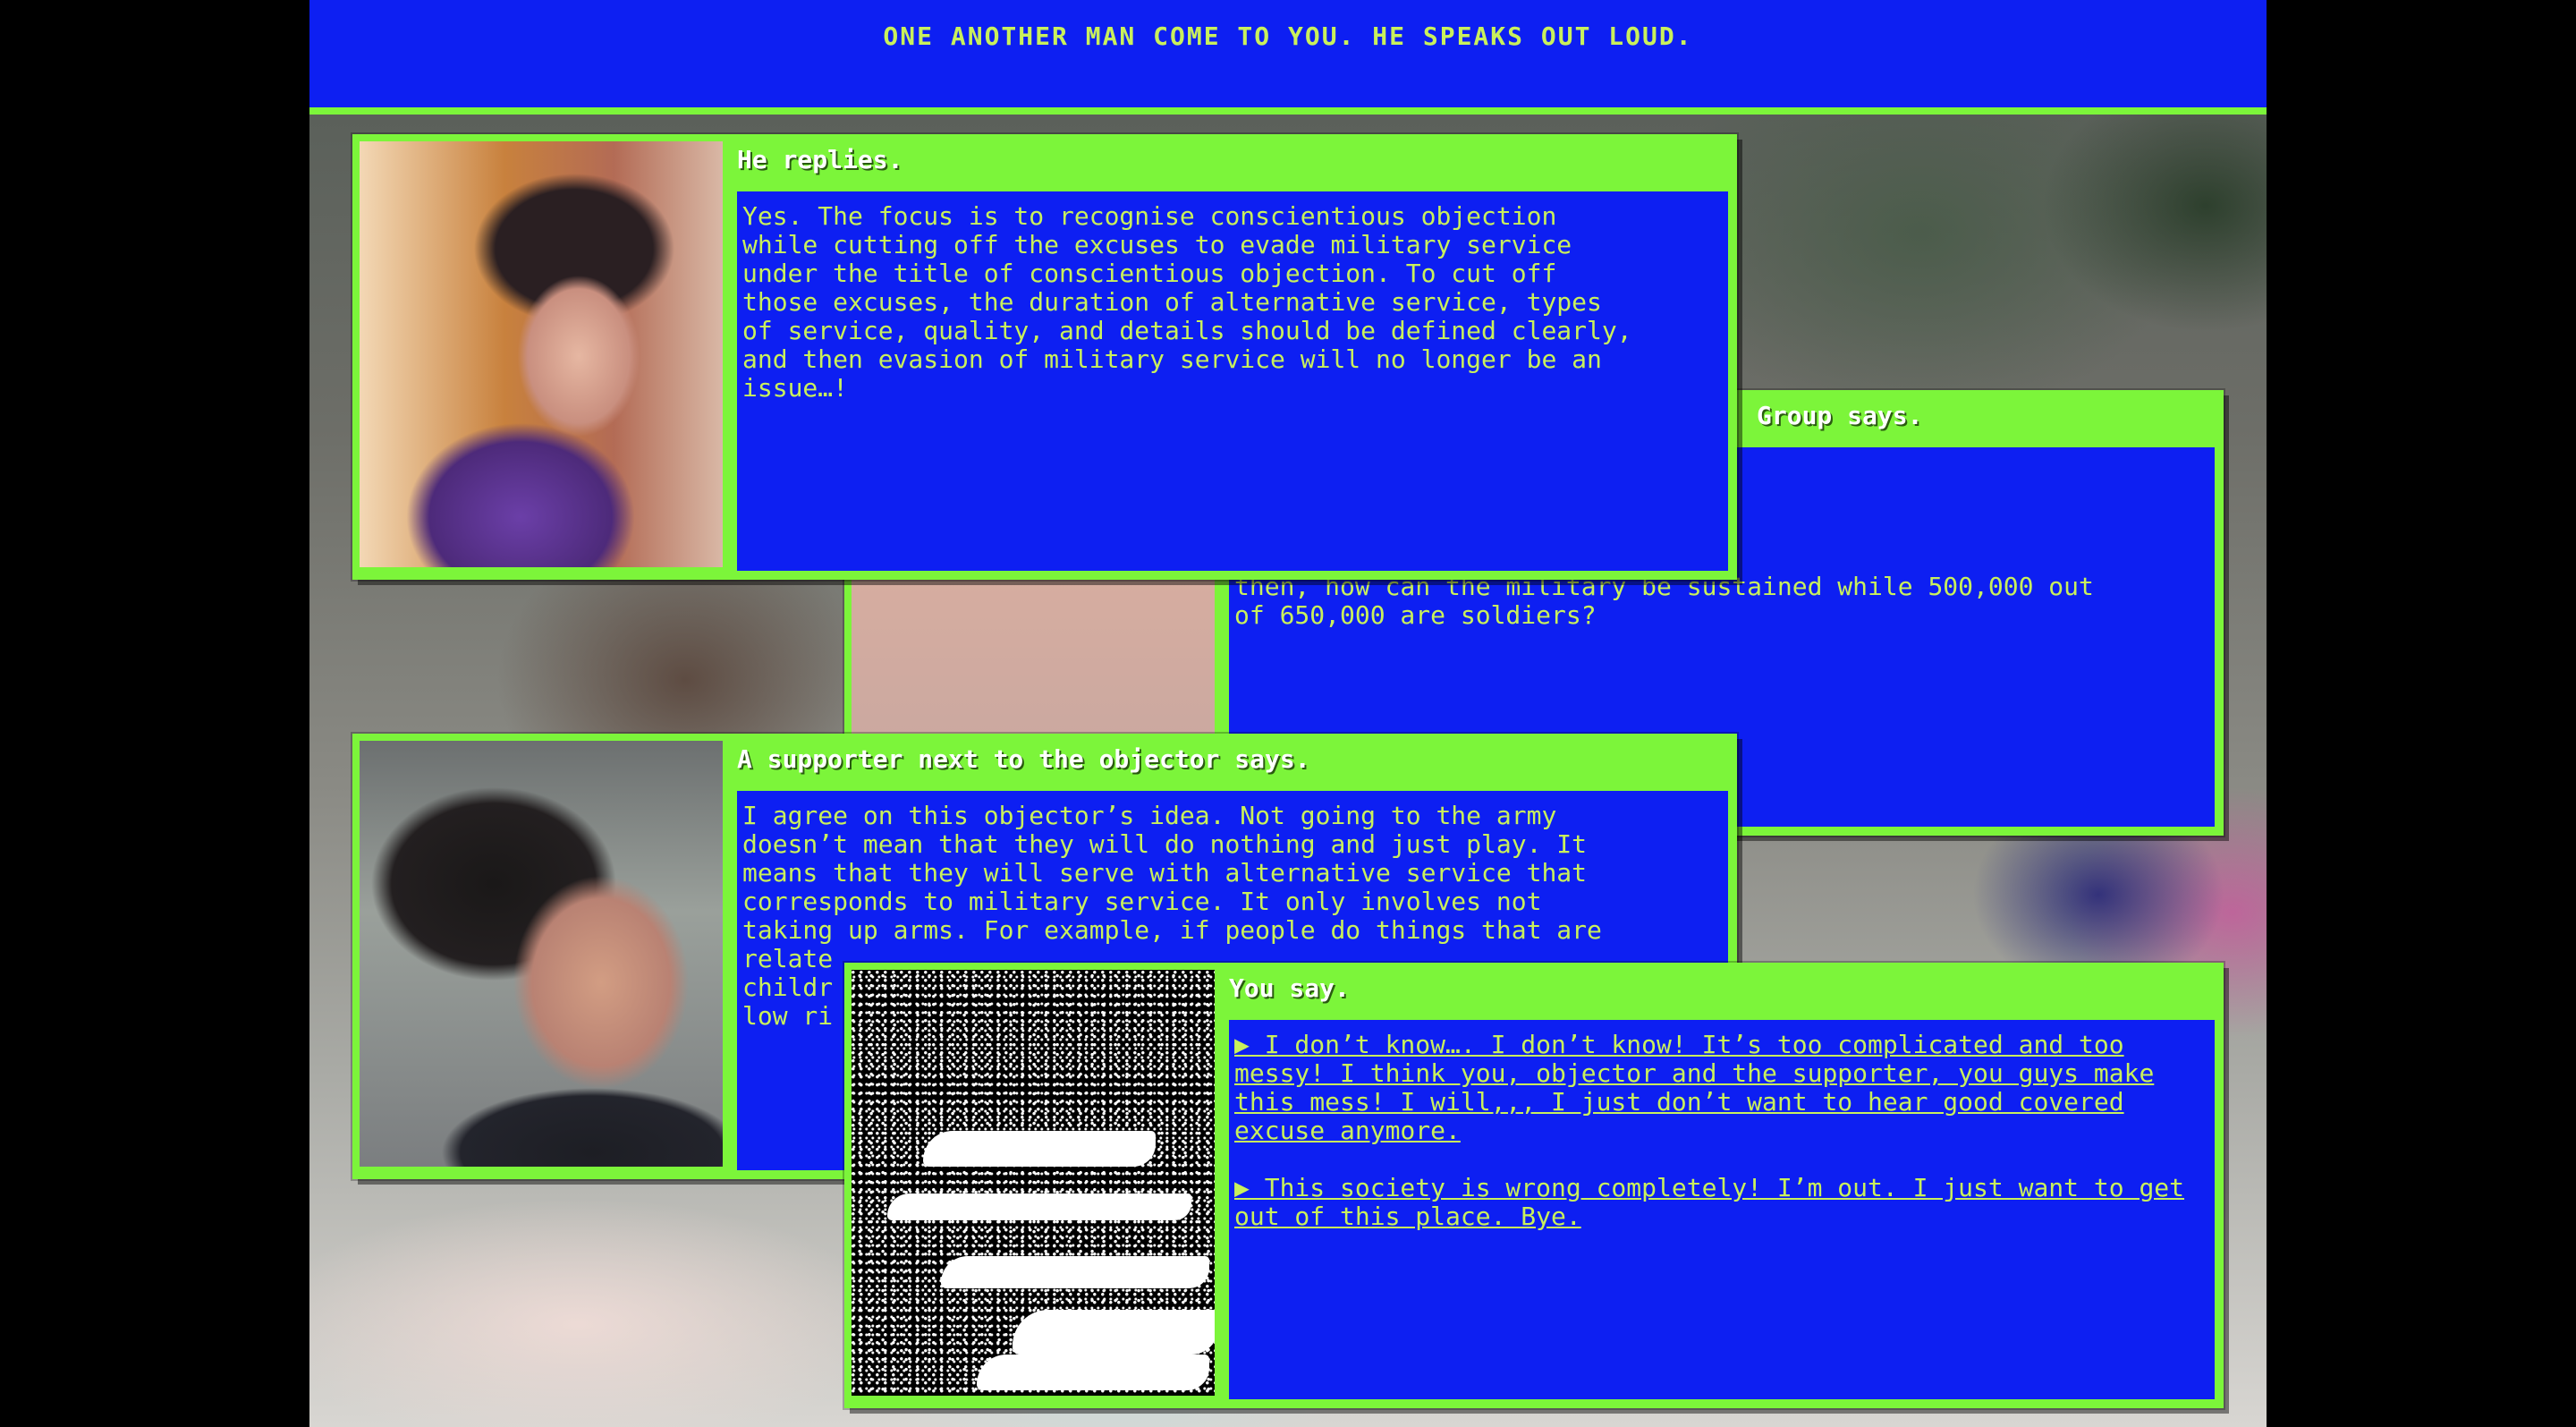 Image resolution: width=2576 pixels, height=1427 pixels. I want to click on speaker-label-reply: He replies., so click(820, 159).